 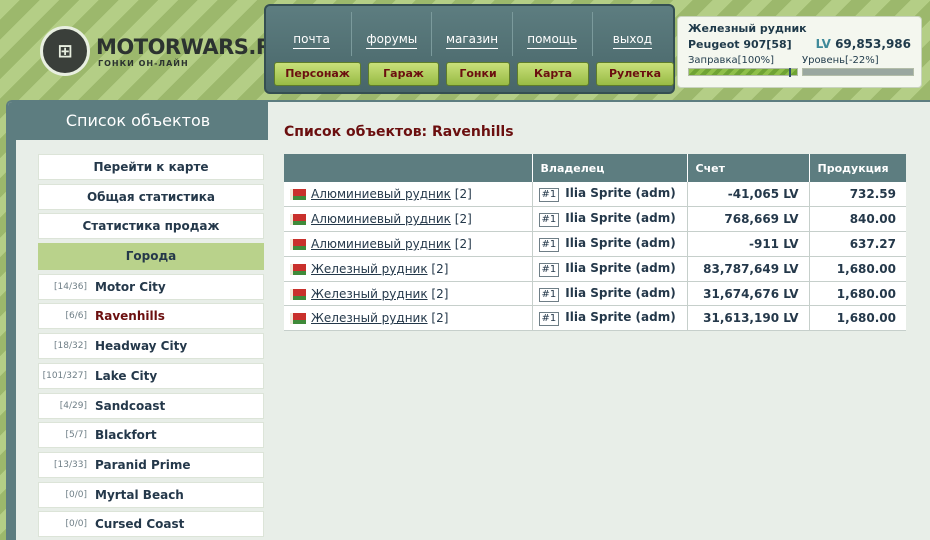 I want to click on nav-link-forums: форумы, so click(x=392, y=34).